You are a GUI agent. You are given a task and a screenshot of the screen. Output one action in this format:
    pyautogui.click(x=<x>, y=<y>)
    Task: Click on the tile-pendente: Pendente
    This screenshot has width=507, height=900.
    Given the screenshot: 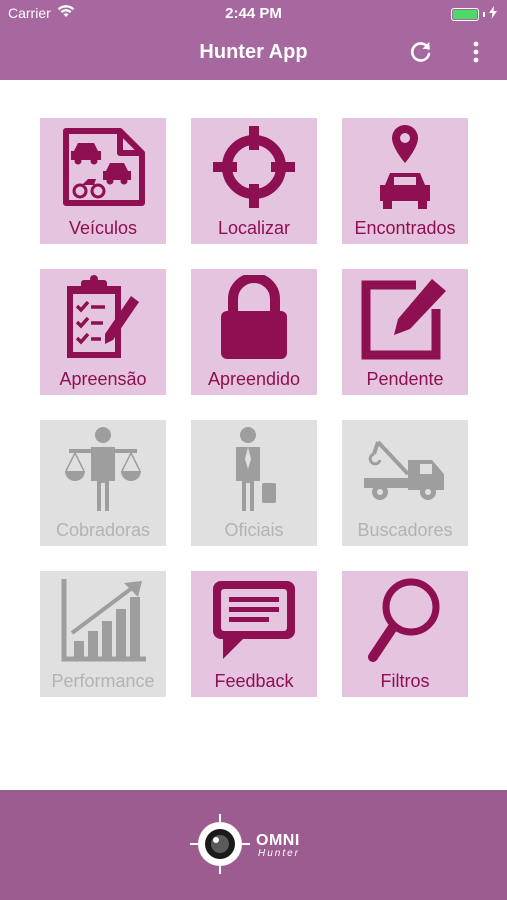 What is the action you would take?
    pyautogui.click(x=405, y=332)
    